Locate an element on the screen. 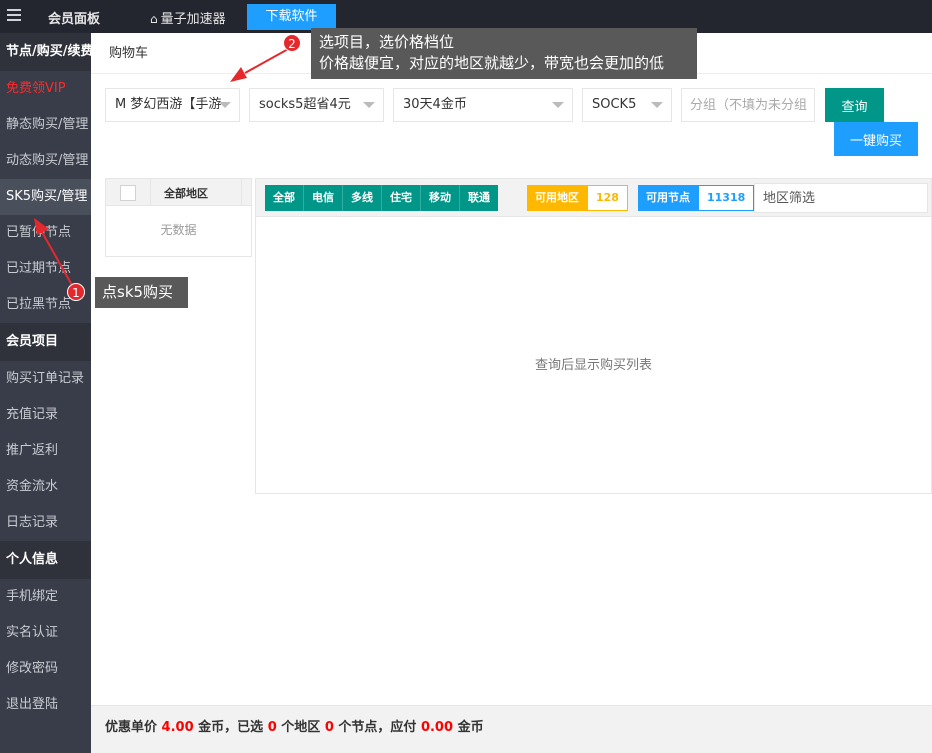 Image resolution: width=932 pixels, height=753 pixels. sidebar-item-static-purchase: 静态购买/管理 is located at coordinates (45, 125).